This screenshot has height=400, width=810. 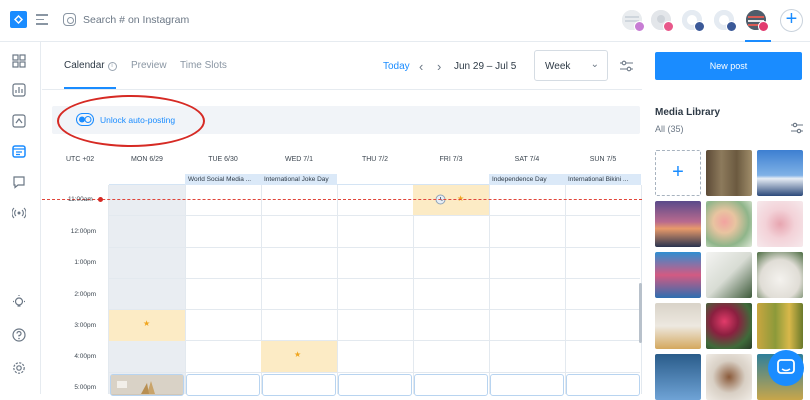 What do you see at coordinates (19, 90) in the screenshot?
I see `analytics-icon` at bounding box center [19, 90].